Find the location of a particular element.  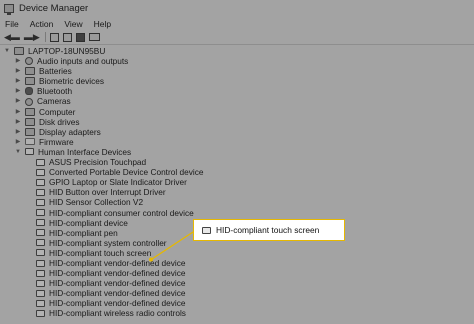

tree-item-label: Bluetooth is located at coordinates (55, 91).